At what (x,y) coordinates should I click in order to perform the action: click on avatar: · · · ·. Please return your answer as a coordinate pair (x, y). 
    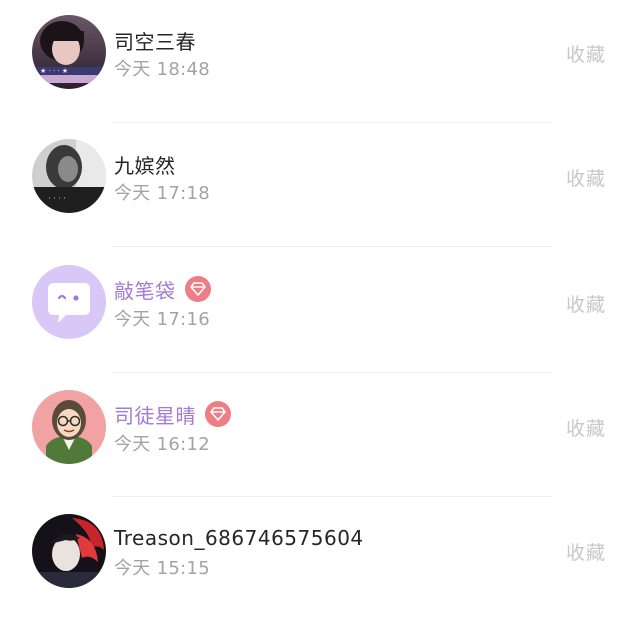
    Looking at the image, I should click on (69, 176).